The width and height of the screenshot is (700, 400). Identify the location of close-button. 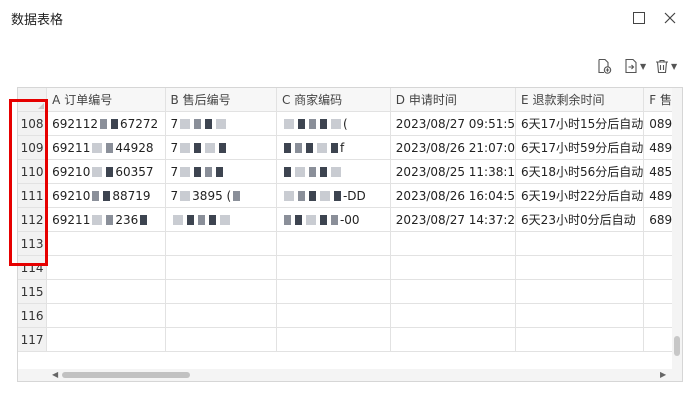
(670, 18).